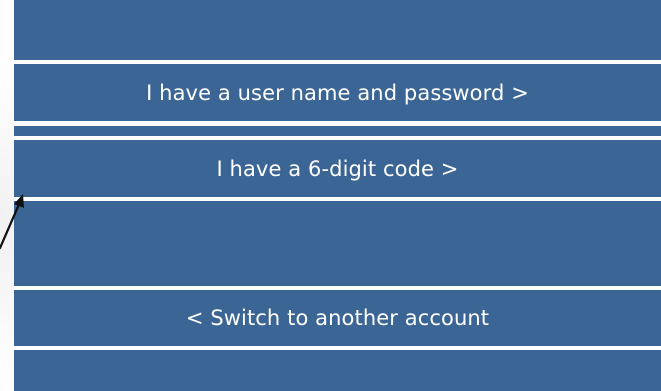 This screenshot has width=661, height=391. I want to click on divider-band, so click(337, 131).